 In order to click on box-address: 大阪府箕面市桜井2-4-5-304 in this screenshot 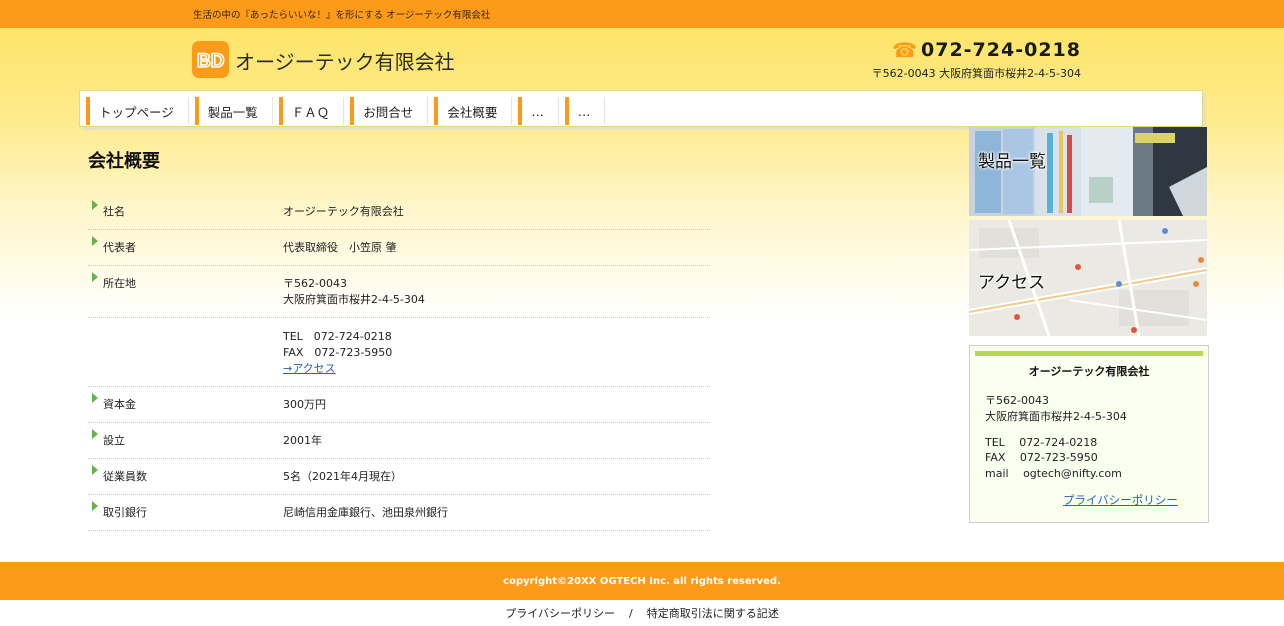, I will do `click(1056, 416)`.